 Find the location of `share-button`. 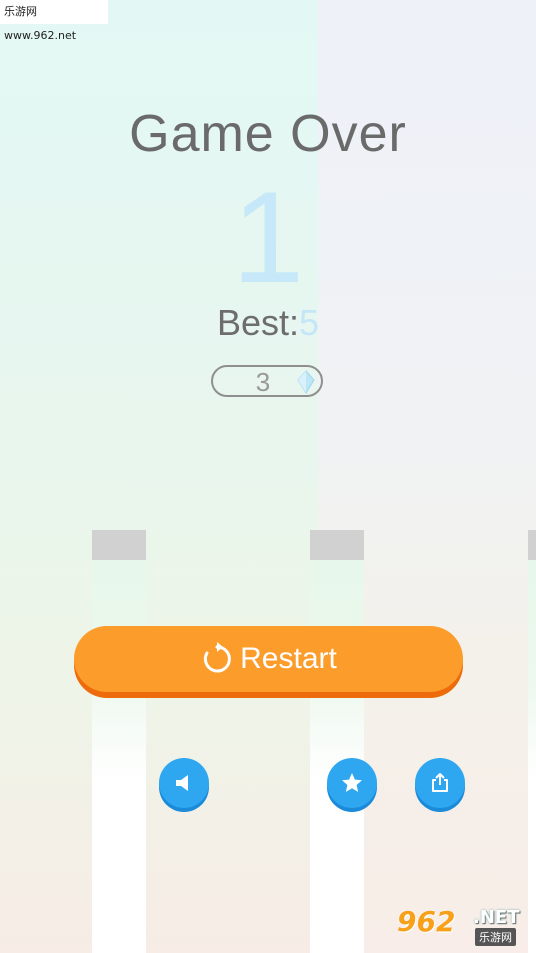

share-button is located at coordinates (440, 783).